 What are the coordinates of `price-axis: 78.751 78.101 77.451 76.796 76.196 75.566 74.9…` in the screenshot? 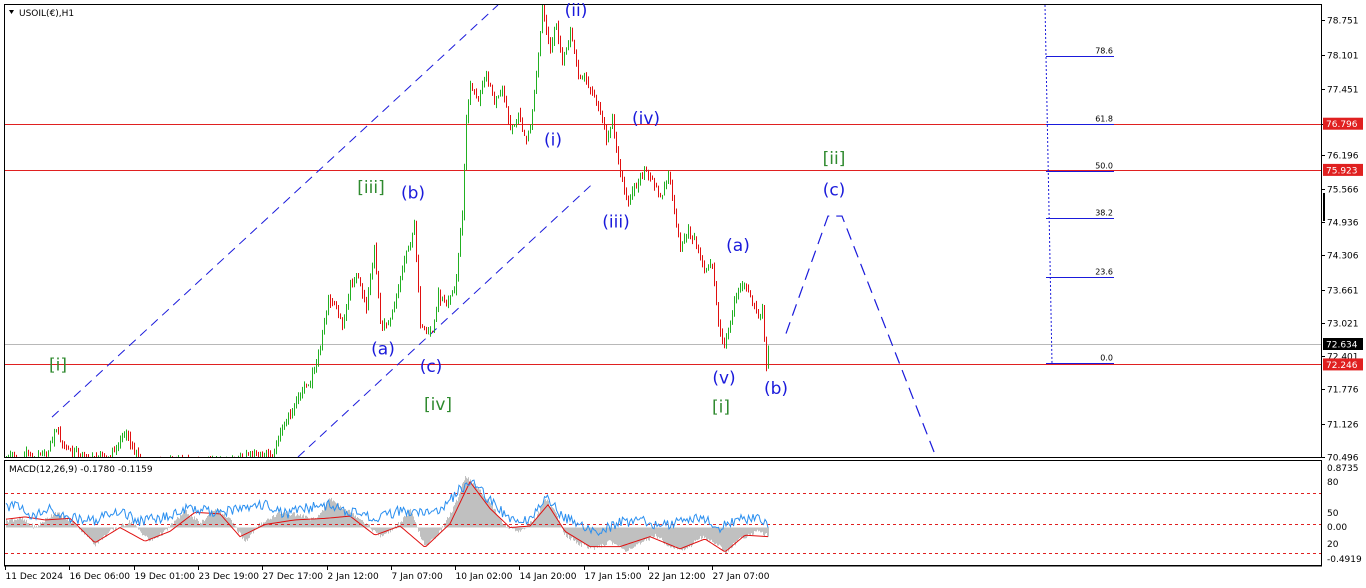 It's located at (1342, 240).